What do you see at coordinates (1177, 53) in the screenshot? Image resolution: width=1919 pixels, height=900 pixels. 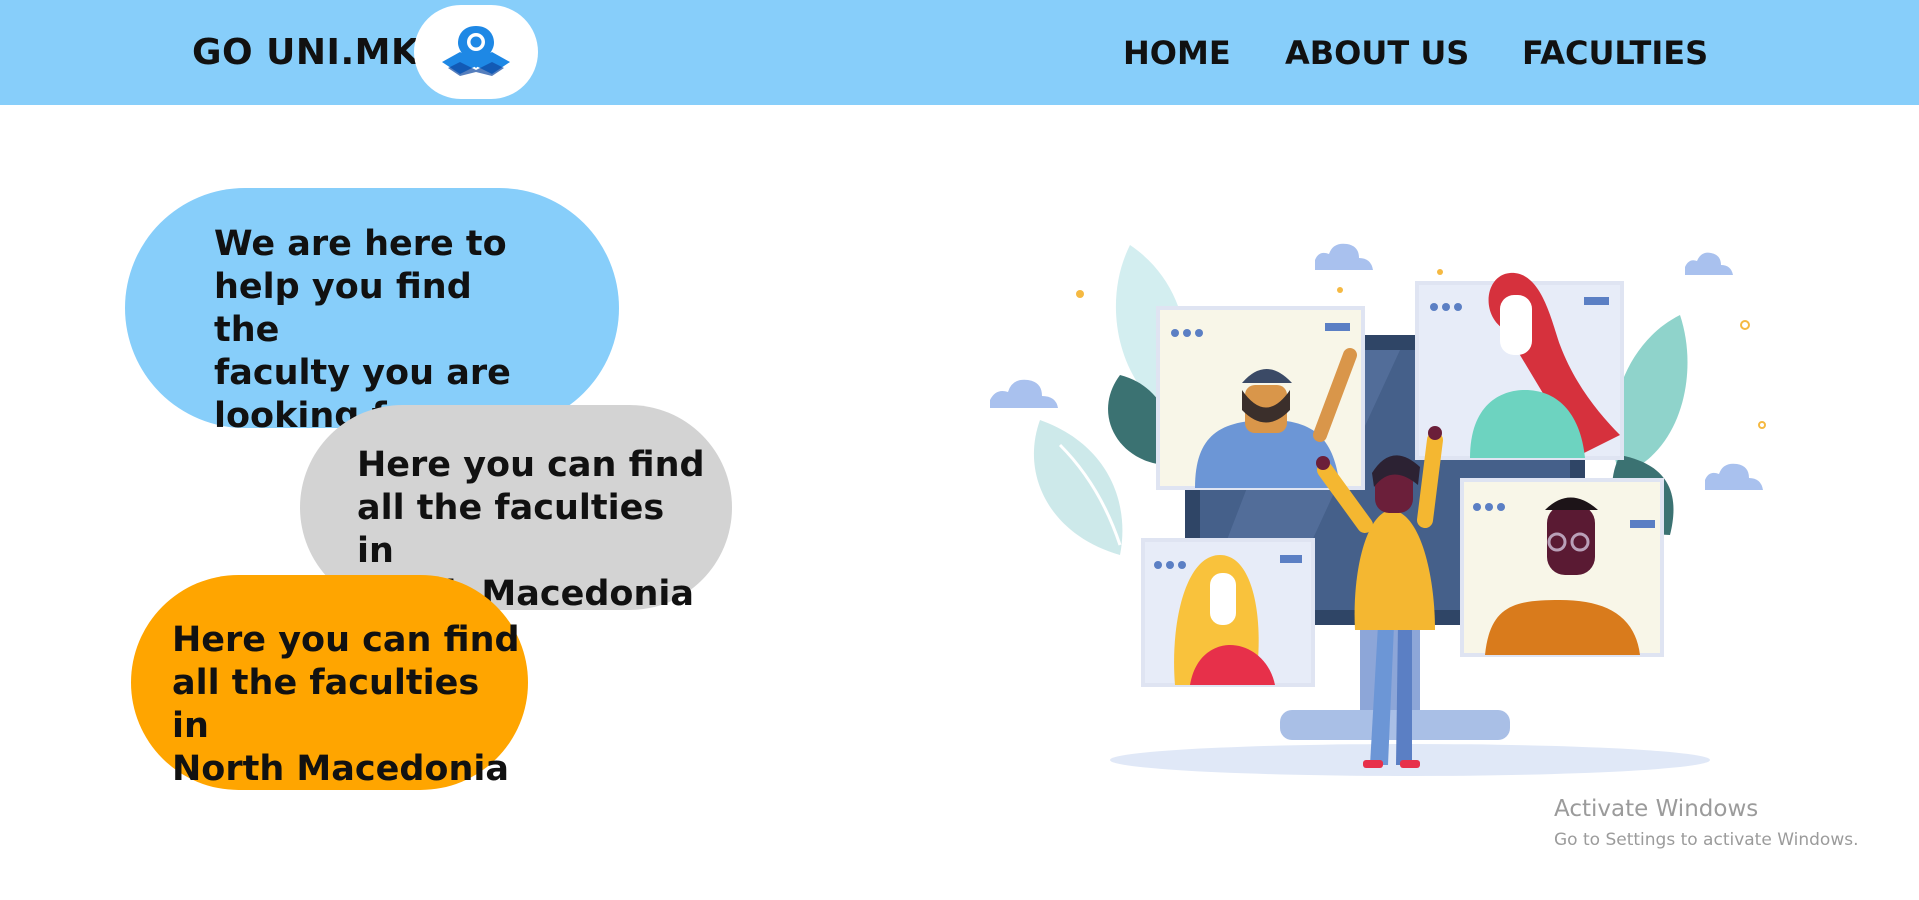 I see `nav-home: HOME` at bounding box center [1177, 53].